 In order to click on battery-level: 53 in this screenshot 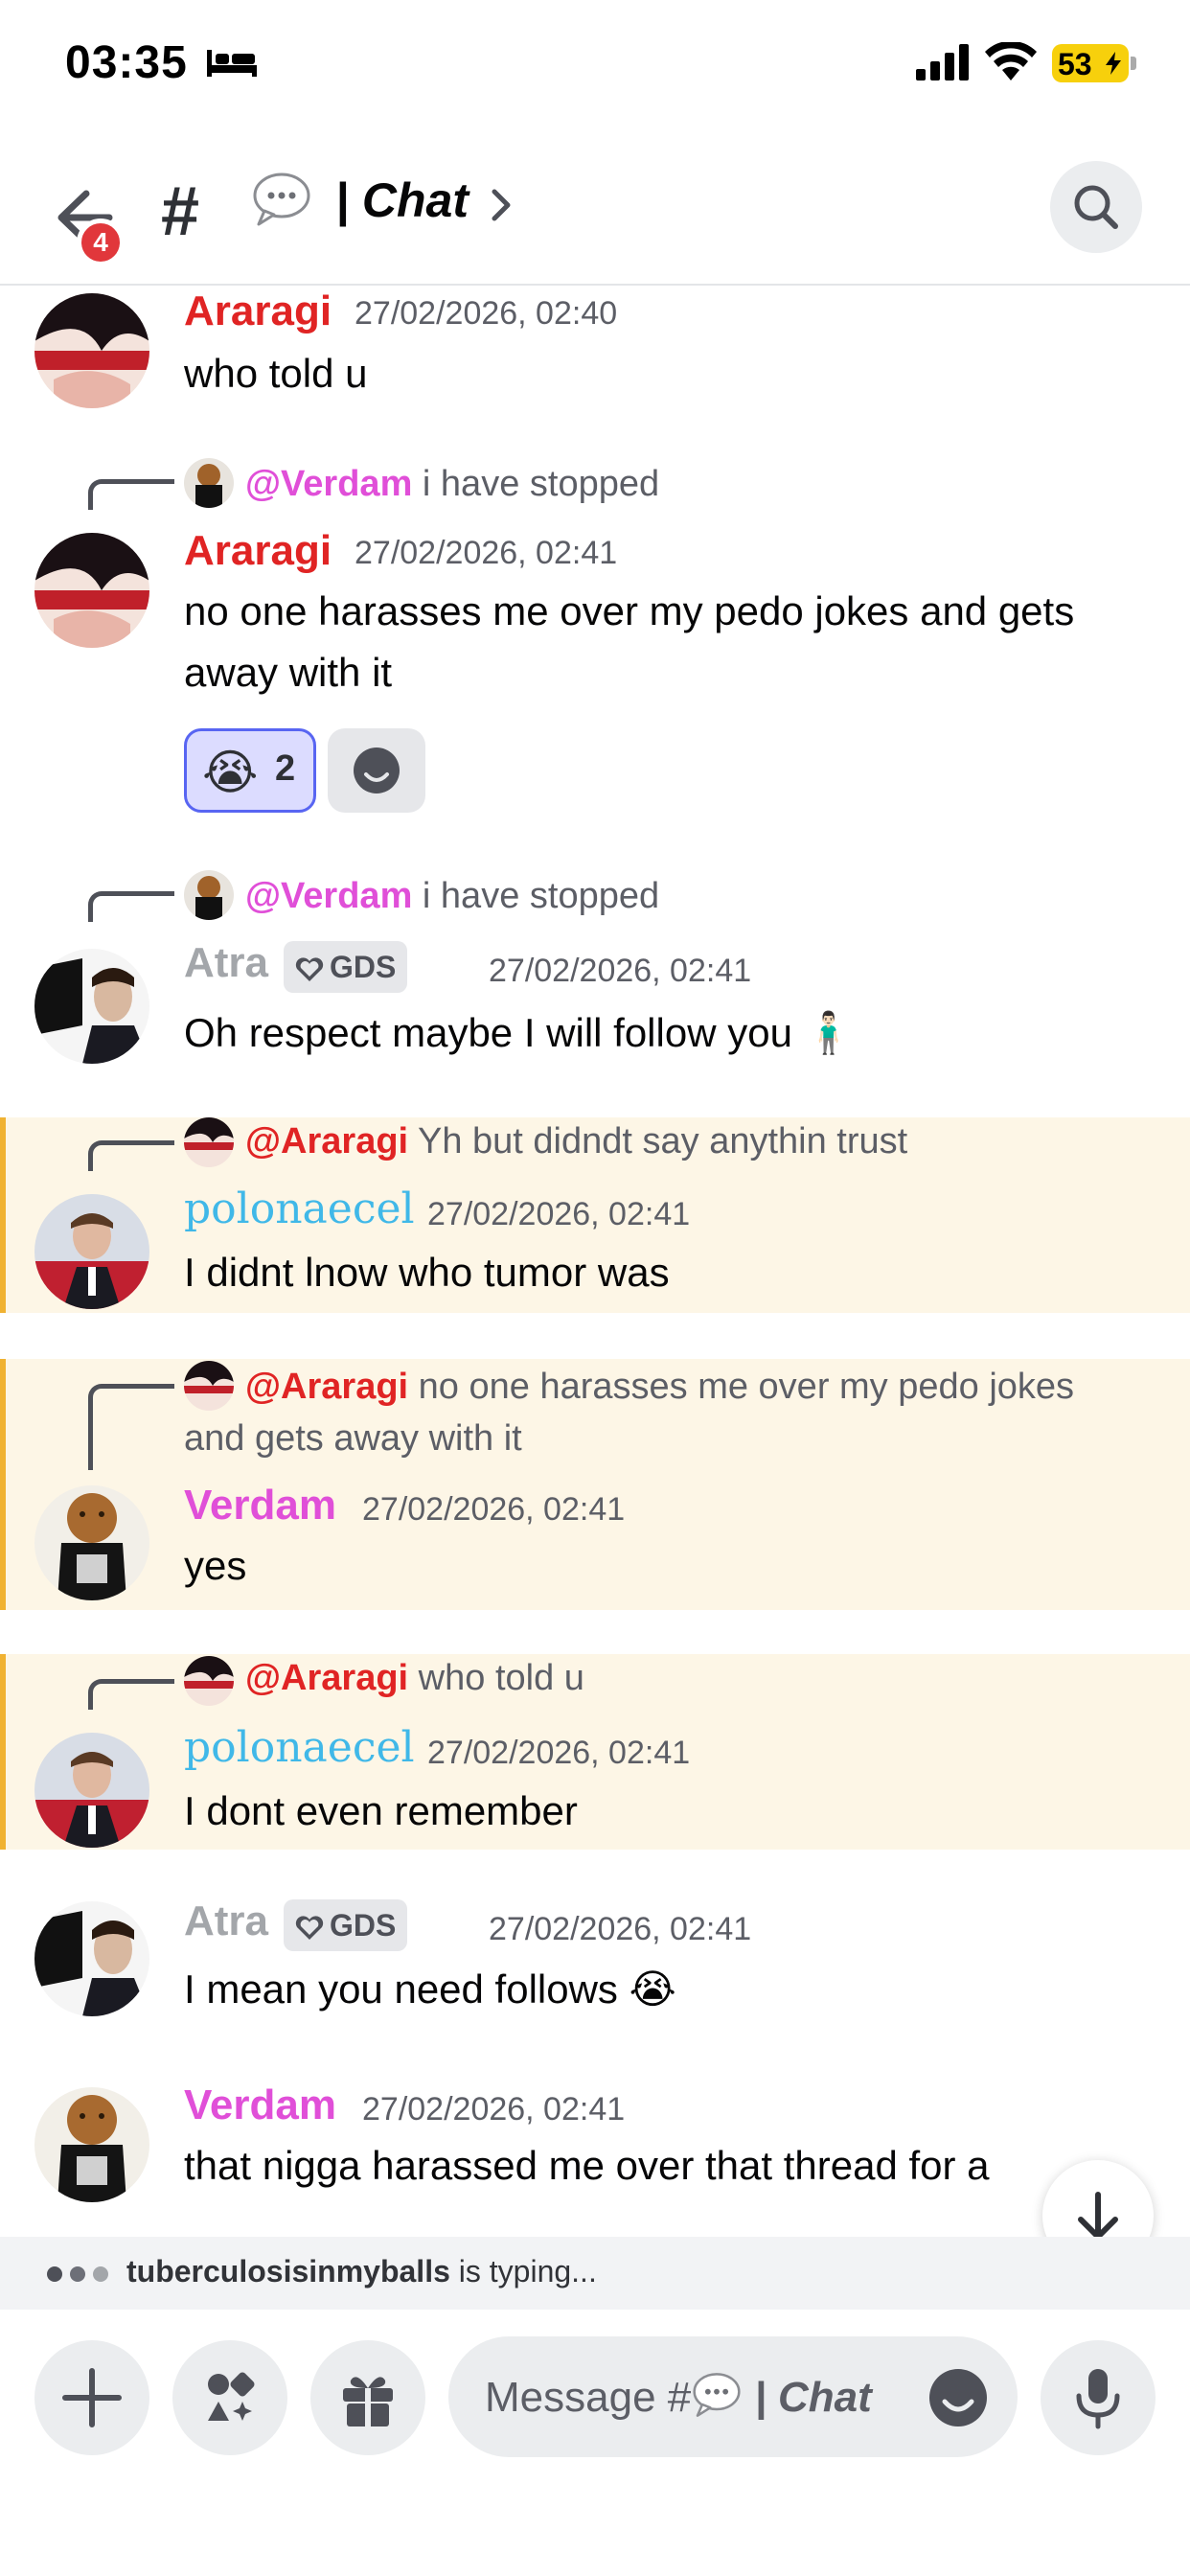, I will do `click(1075, 64)`.